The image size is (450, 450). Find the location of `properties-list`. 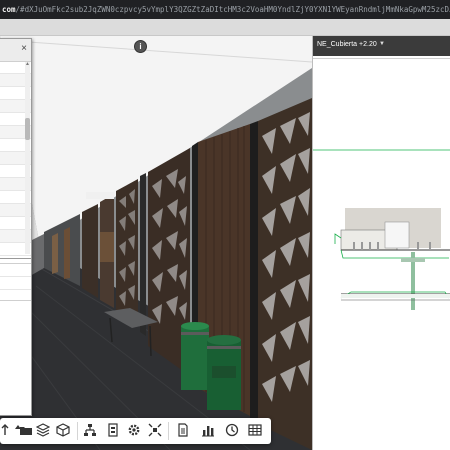

properties-list is located at coordinates (15, 282).